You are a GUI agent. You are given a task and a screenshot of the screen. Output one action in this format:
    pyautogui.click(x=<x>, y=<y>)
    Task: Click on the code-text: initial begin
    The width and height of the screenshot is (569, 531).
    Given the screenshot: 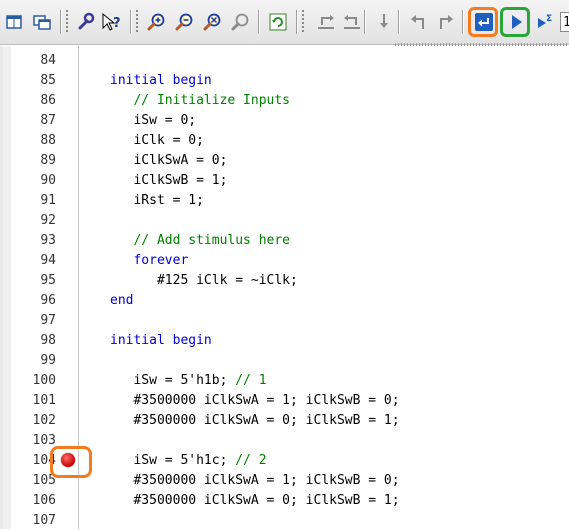 What is the action you would take?
    pyautogui.click(x=161, y=81)
    